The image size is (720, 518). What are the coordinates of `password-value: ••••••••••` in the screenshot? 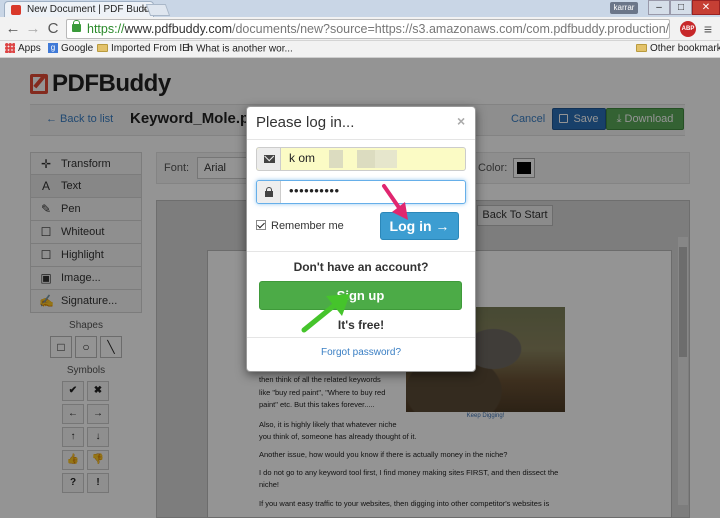 It's located at (314, 190).